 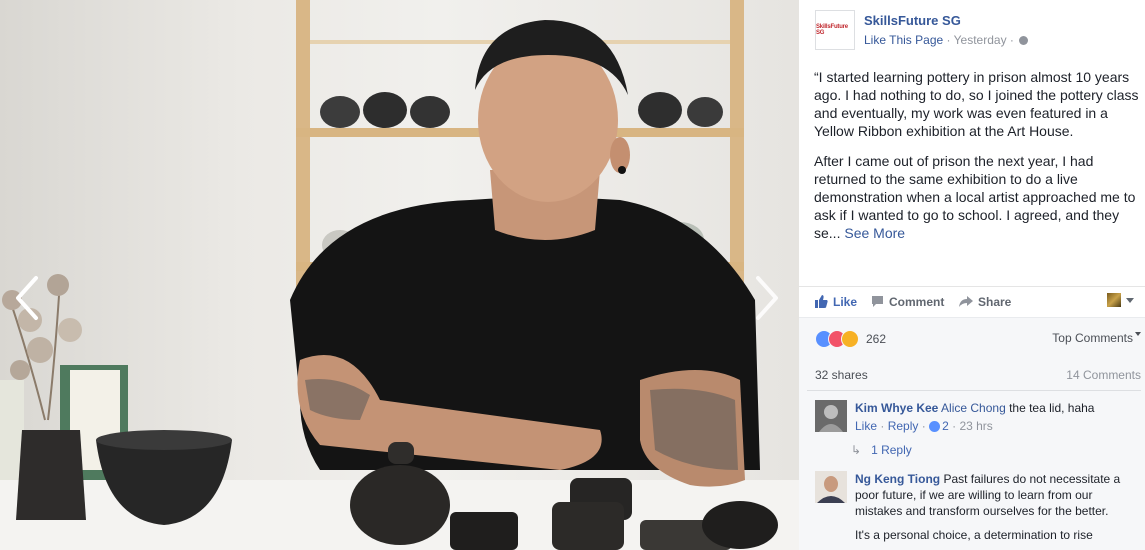 What do you see at coordinates (832, 30) in the screenshot?
I see `page-logo-text: SkillsFuture SG` at bounding box center [832, 30].